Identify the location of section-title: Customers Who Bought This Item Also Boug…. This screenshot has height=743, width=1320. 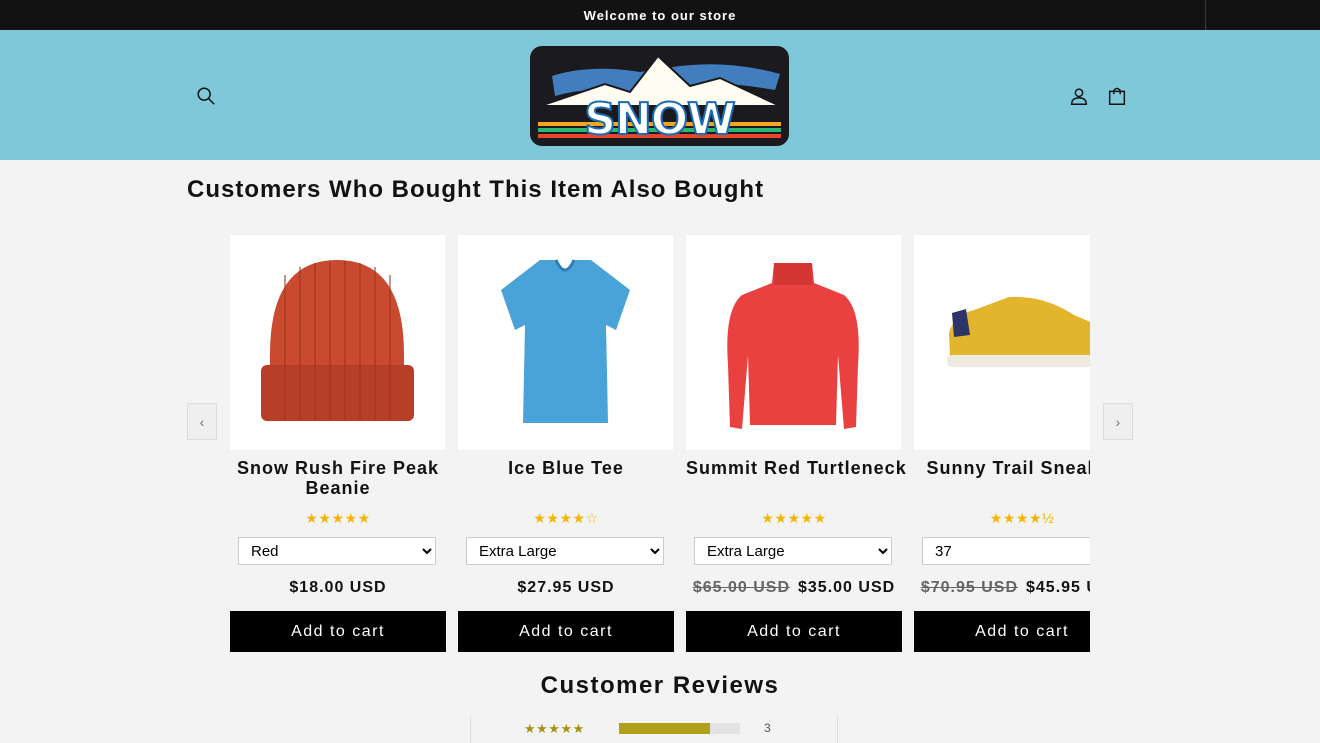
(476, 189).